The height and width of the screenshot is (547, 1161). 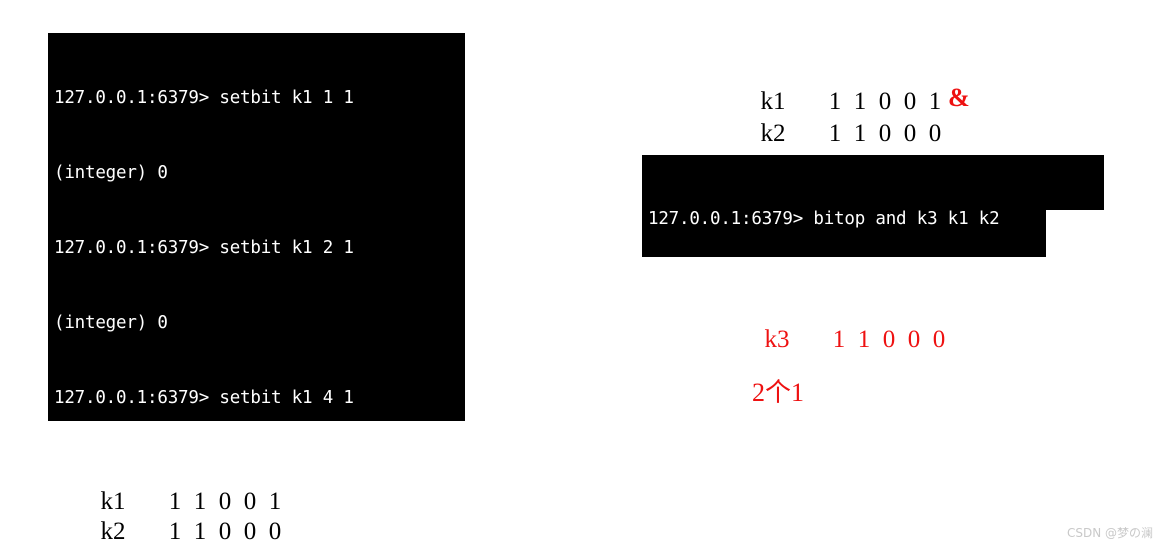 I want to click on terminal-line: 127.0.0.1:6379> bitcount k3, so click(x=788, y=369).